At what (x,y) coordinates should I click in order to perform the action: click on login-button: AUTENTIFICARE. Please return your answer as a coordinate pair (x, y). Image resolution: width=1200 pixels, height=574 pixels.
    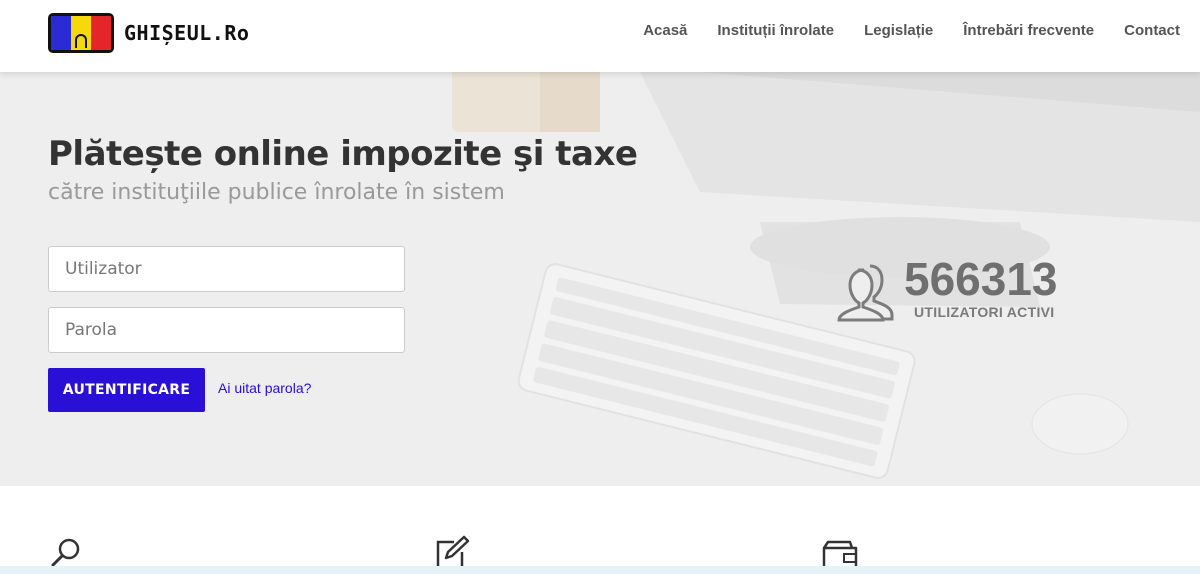
    Looking at the image, I should click on (126, 390).